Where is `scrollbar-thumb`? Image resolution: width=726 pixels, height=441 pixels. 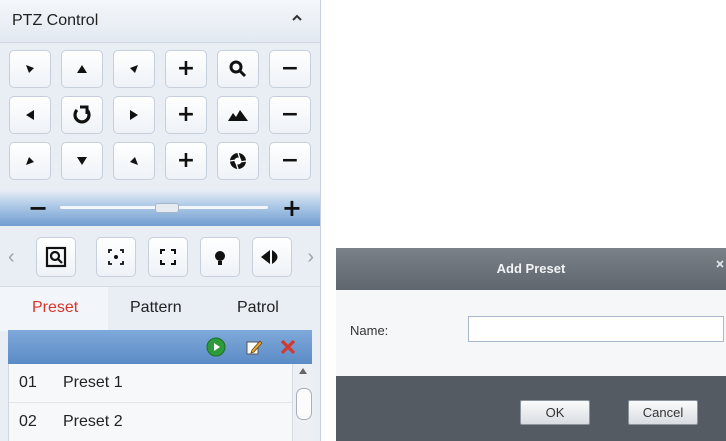
scrollbar-thumb is located at coordinates (304, 404).